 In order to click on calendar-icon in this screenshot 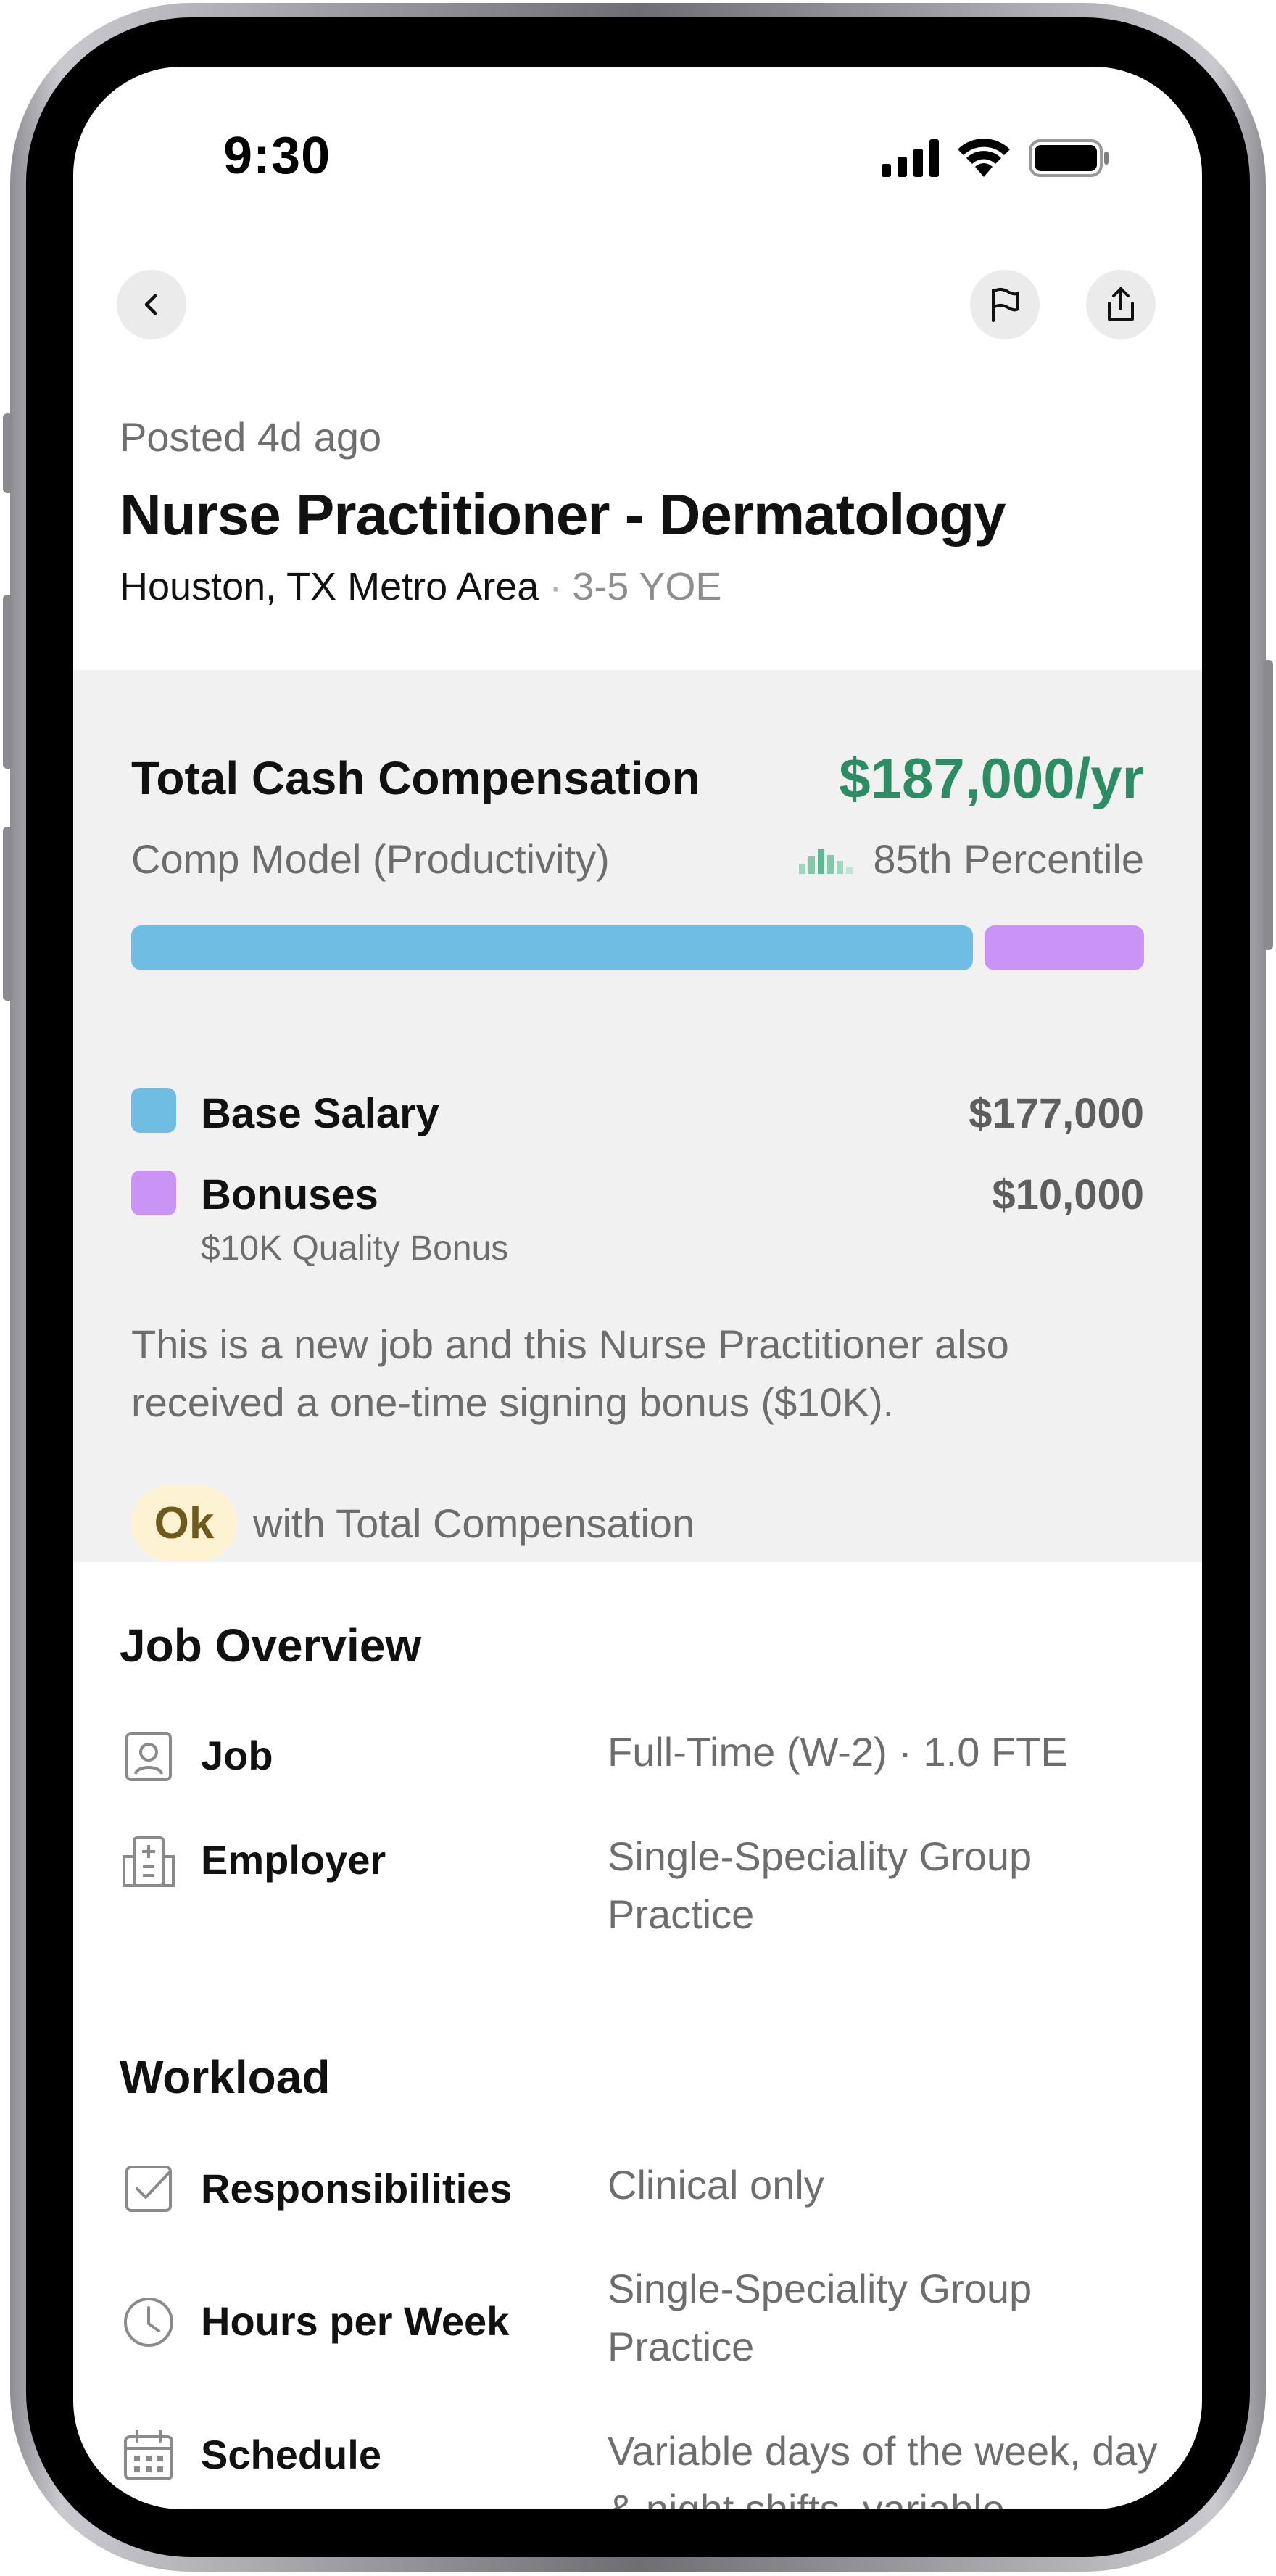, I will do `click(148, 2455)`.